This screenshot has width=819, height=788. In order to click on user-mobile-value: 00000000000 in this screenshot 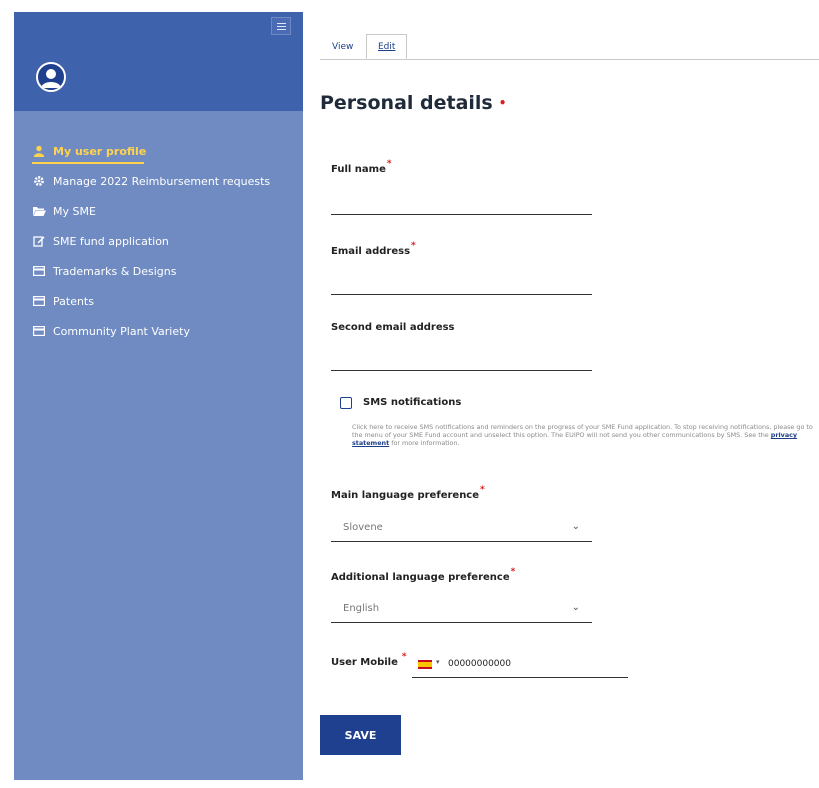, I will do `click(479, 664)`.